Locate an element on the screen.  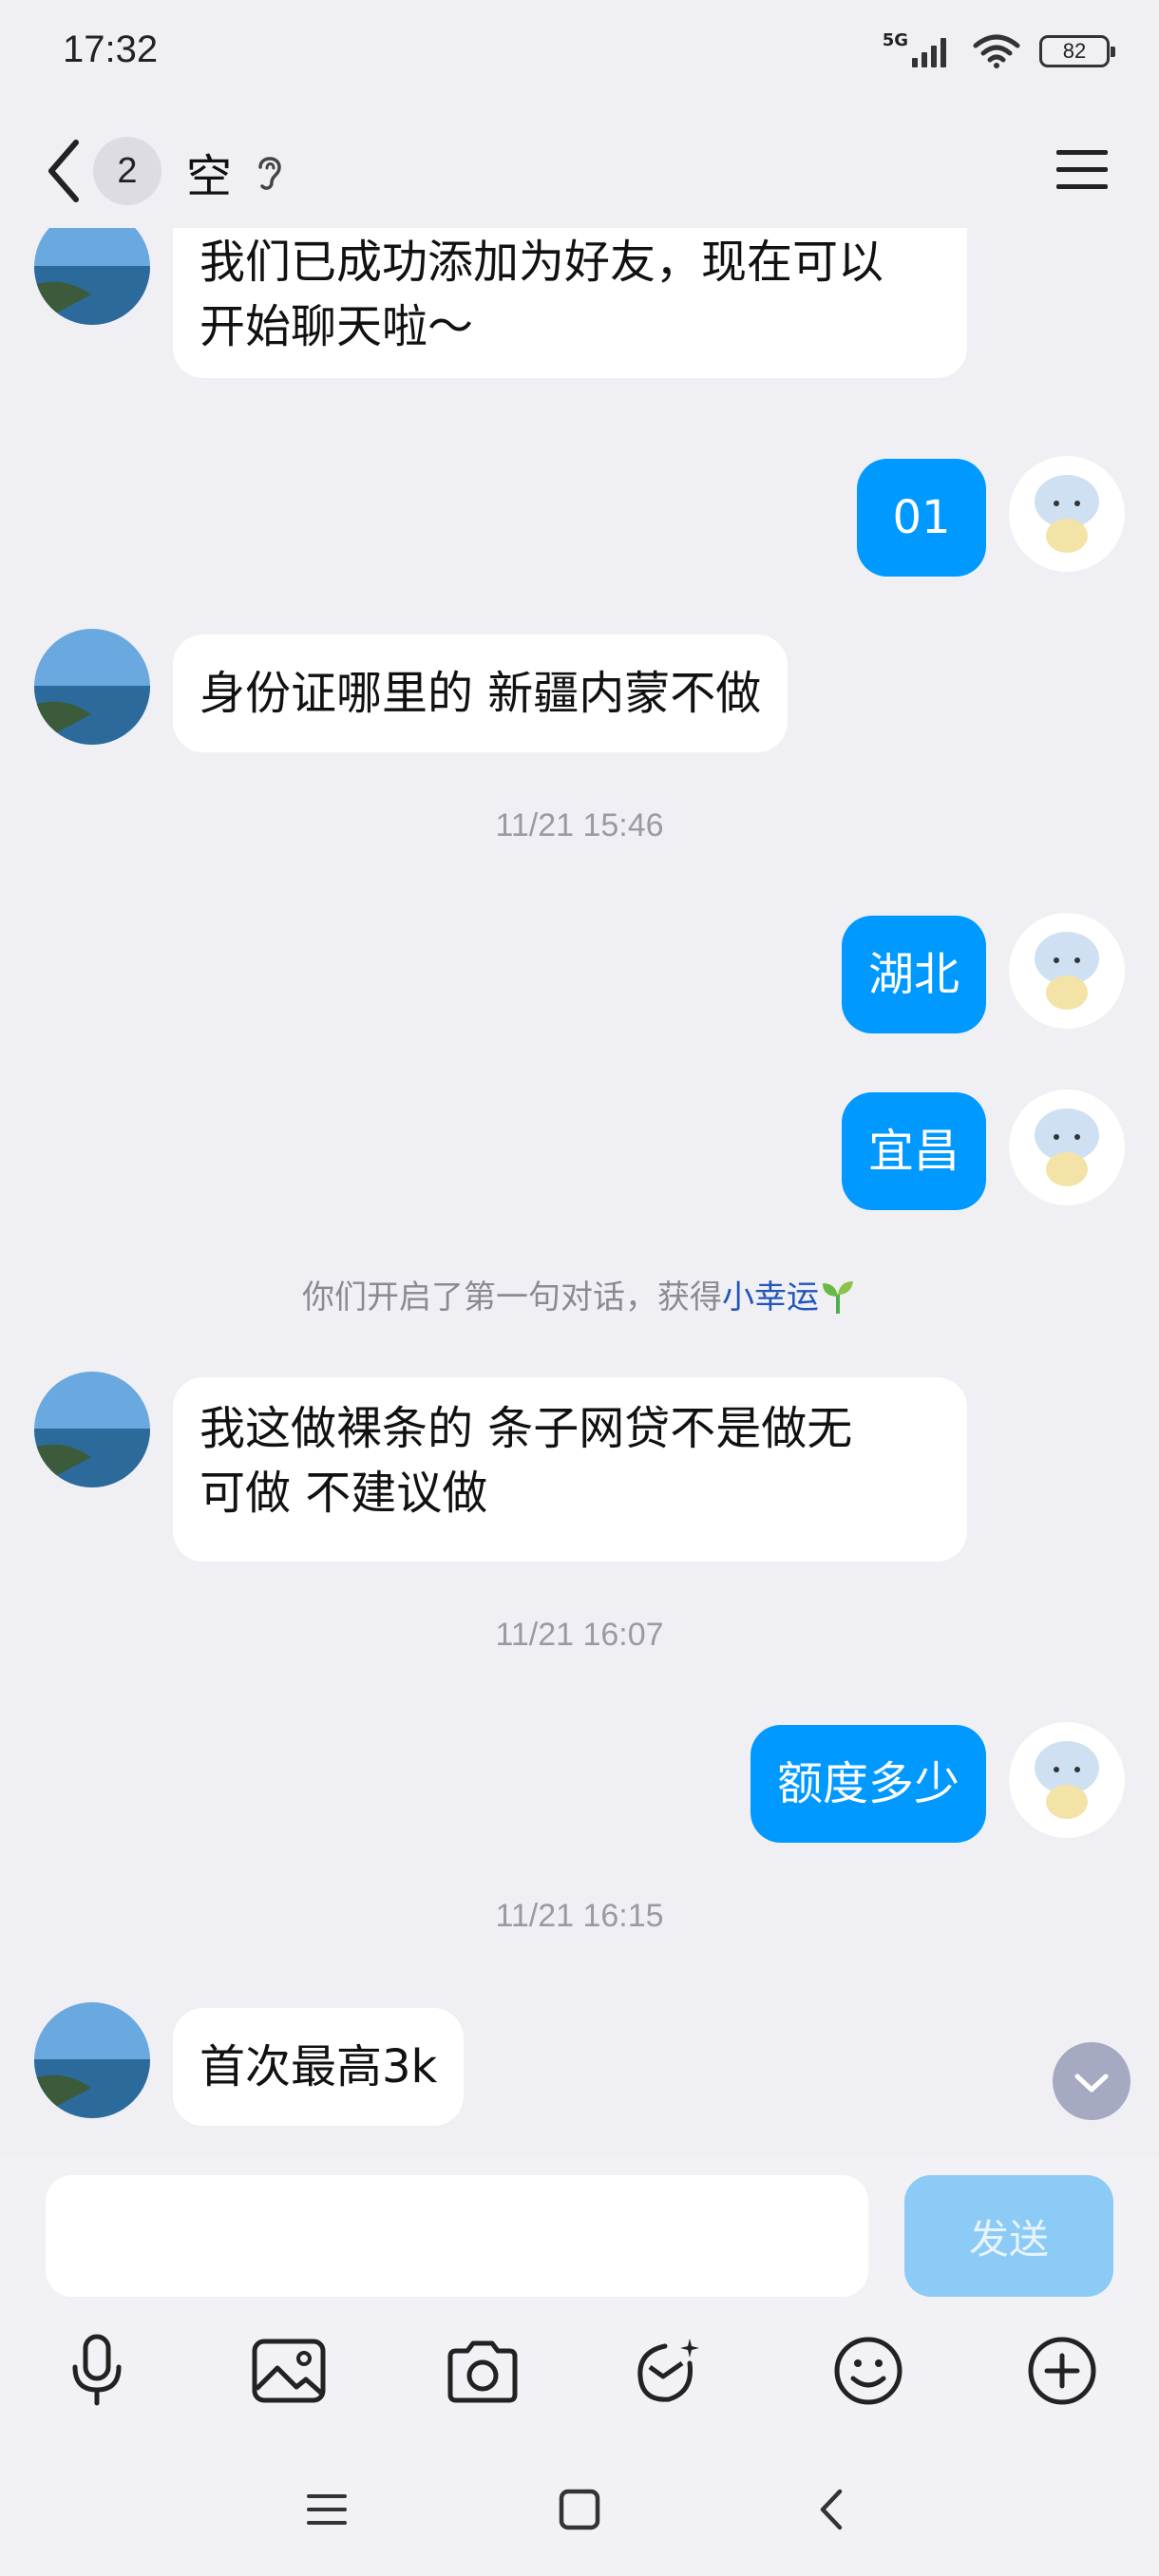
signal-icon is located at coordinates (929, 52).